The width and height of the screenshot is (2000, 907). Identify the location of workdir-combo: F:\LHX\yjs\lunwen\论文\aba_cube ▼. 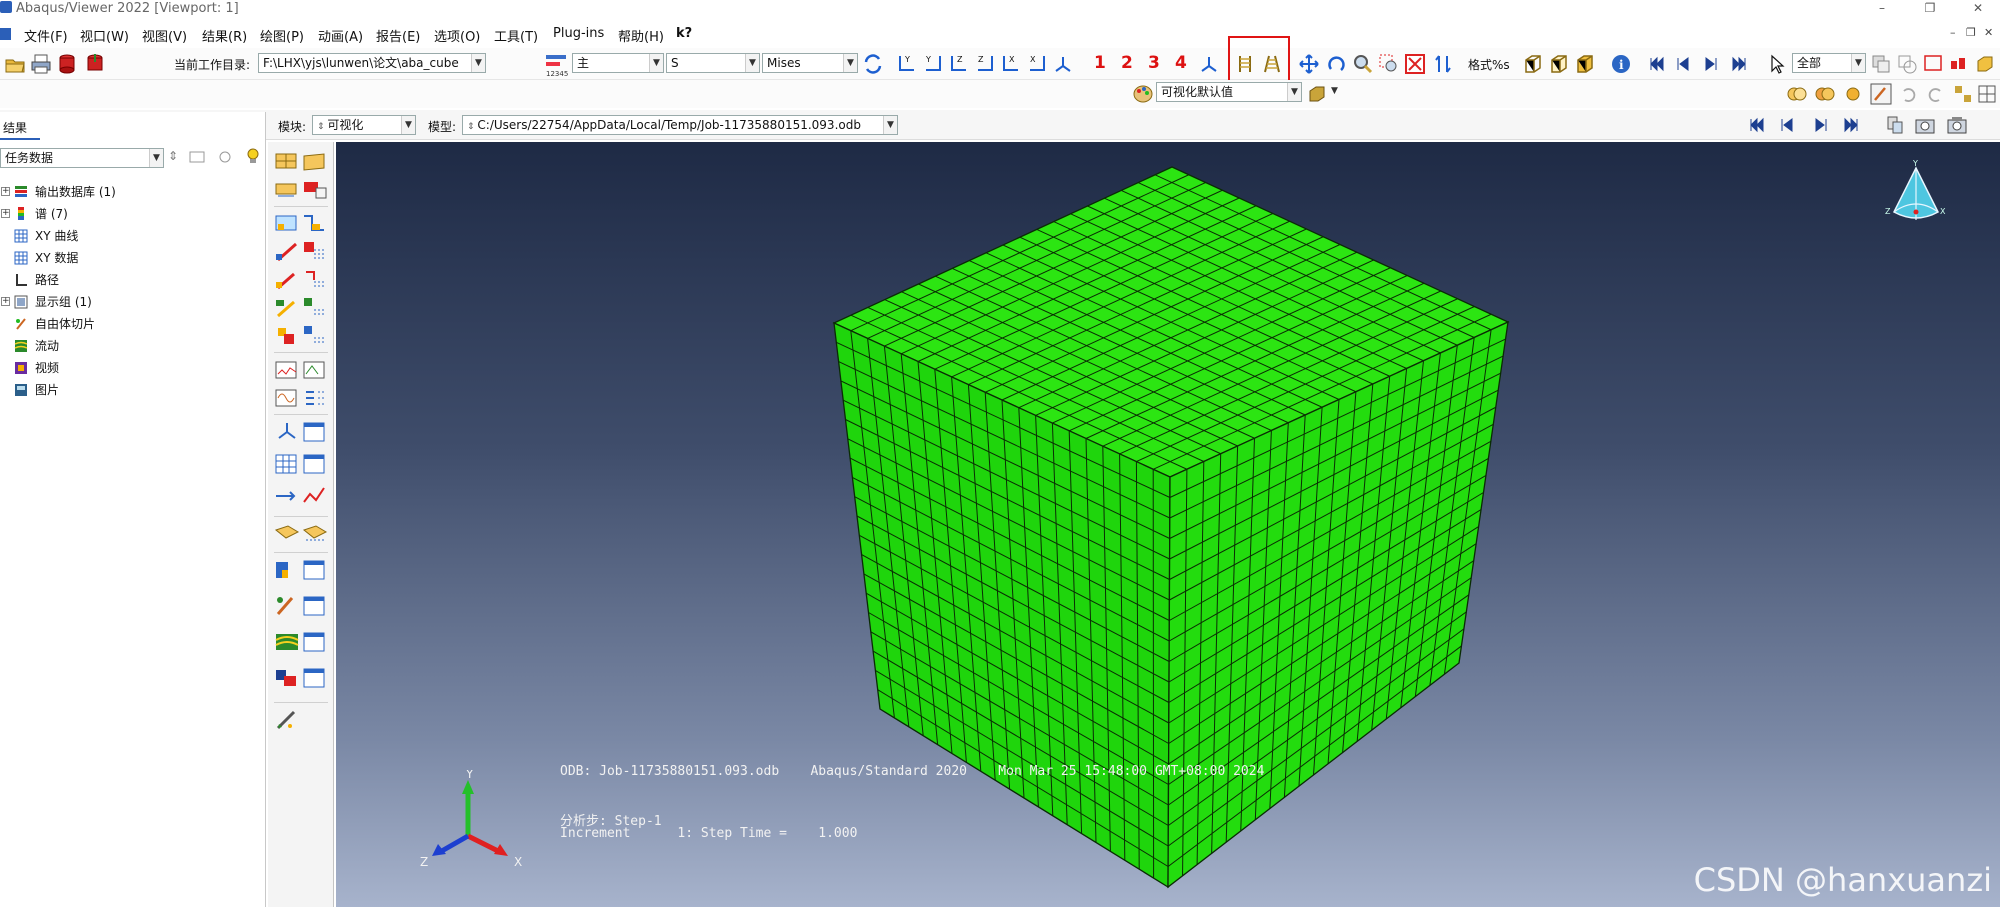
(372, 63).